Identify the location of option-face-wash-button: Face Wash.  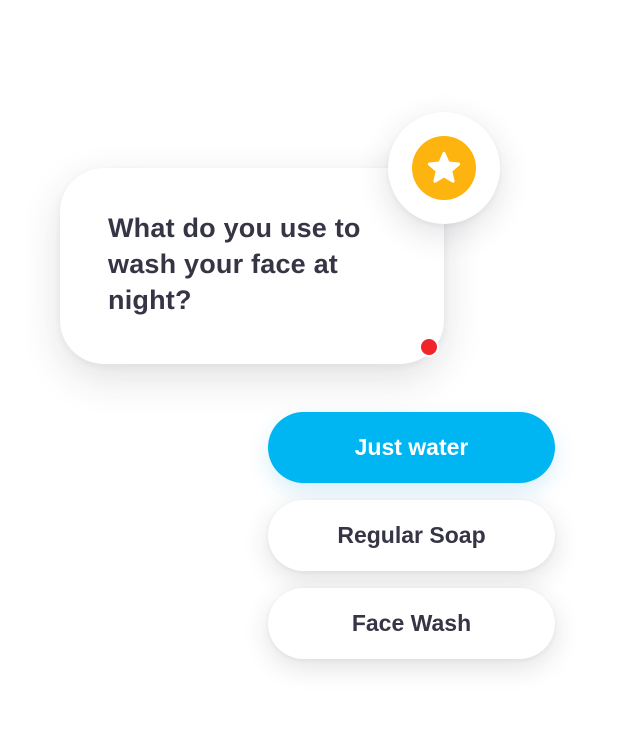
(411, 623).